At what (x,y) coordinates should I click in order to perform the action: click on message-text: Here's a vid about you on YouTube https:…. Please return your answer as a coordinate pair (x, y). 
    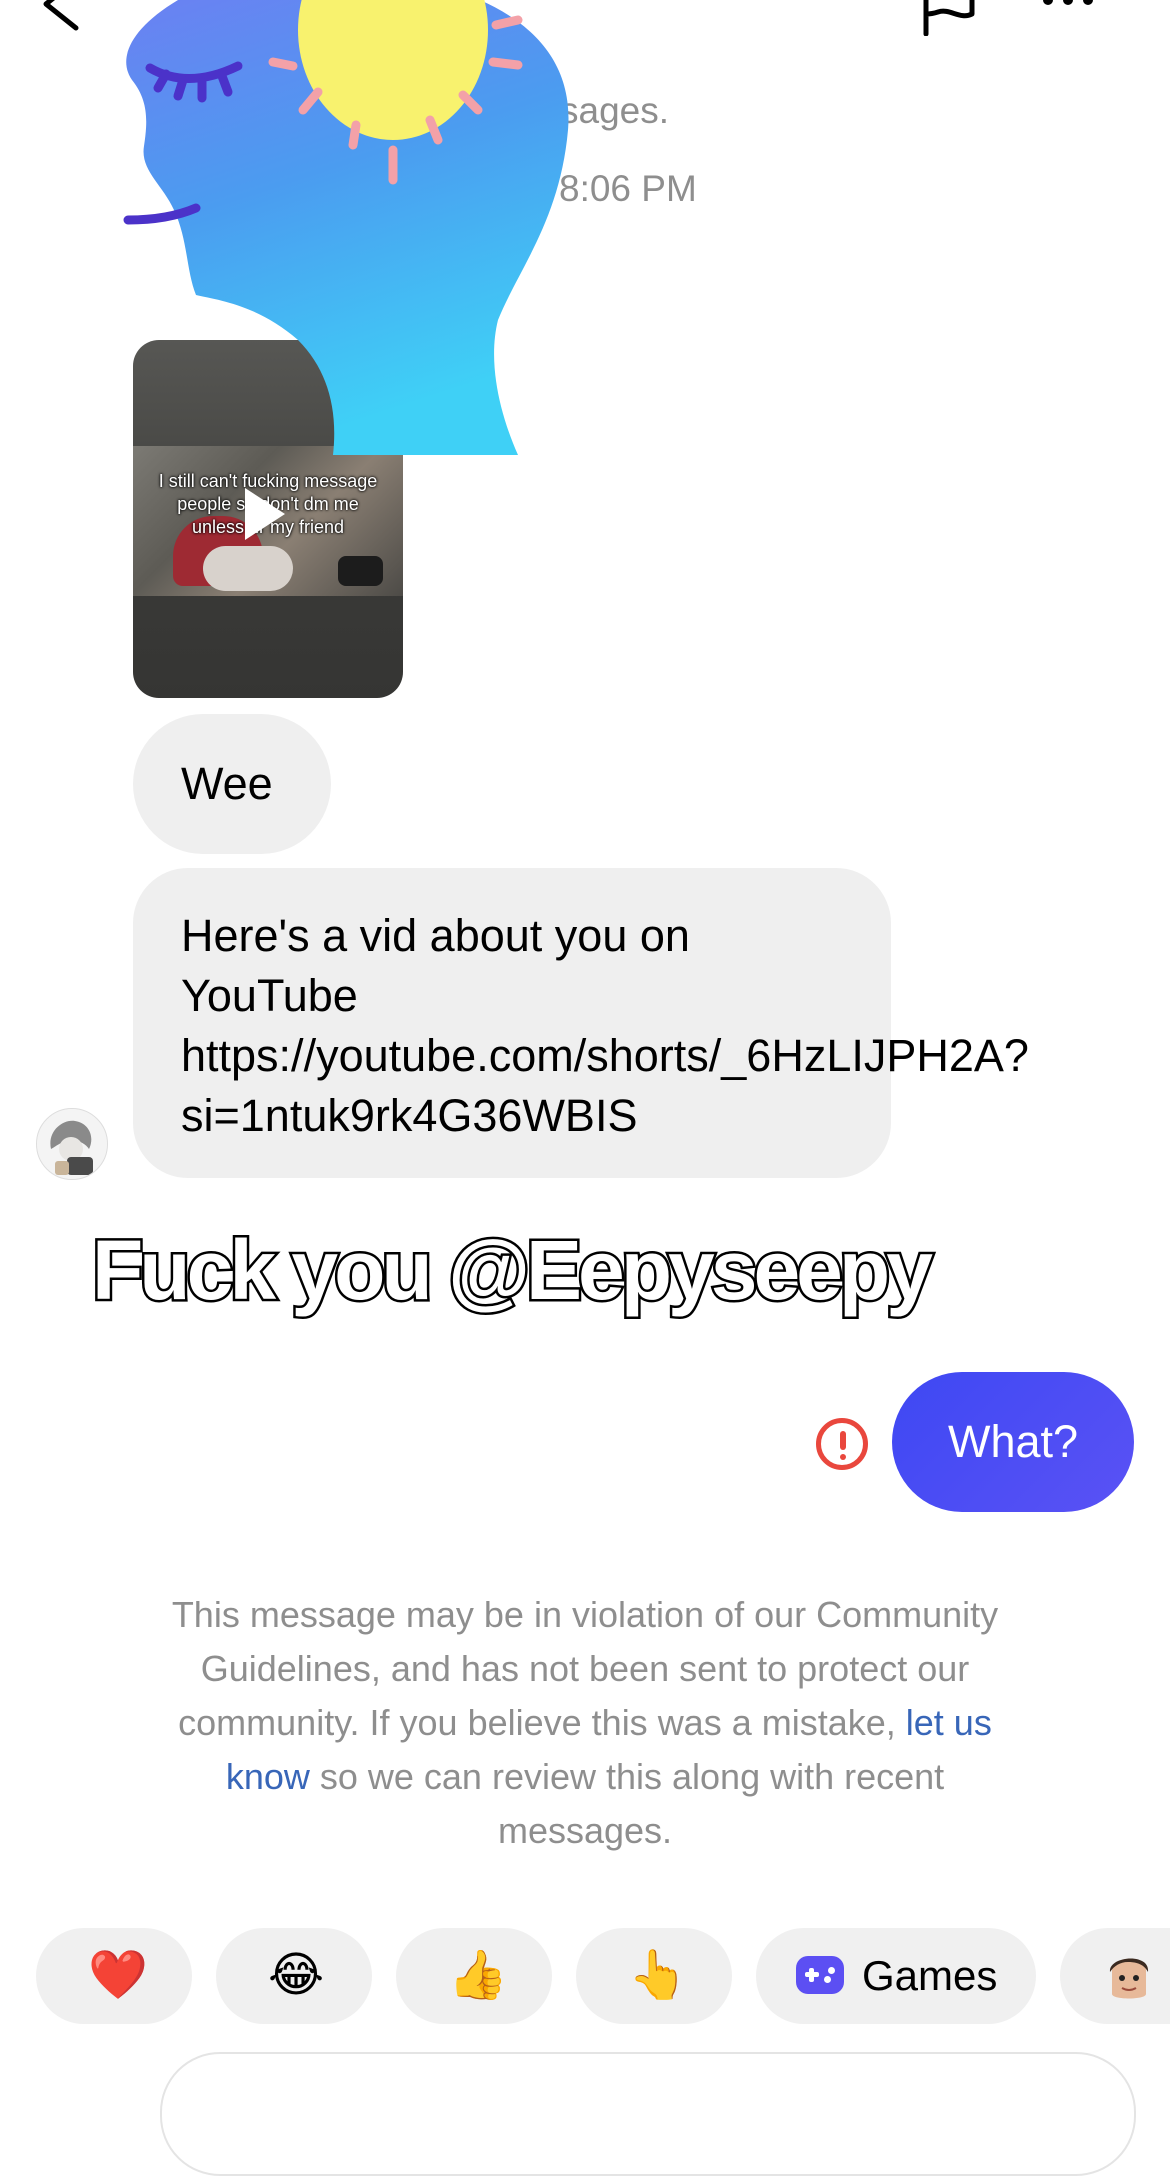
    Looking at the image, I should click on (605, 1025).